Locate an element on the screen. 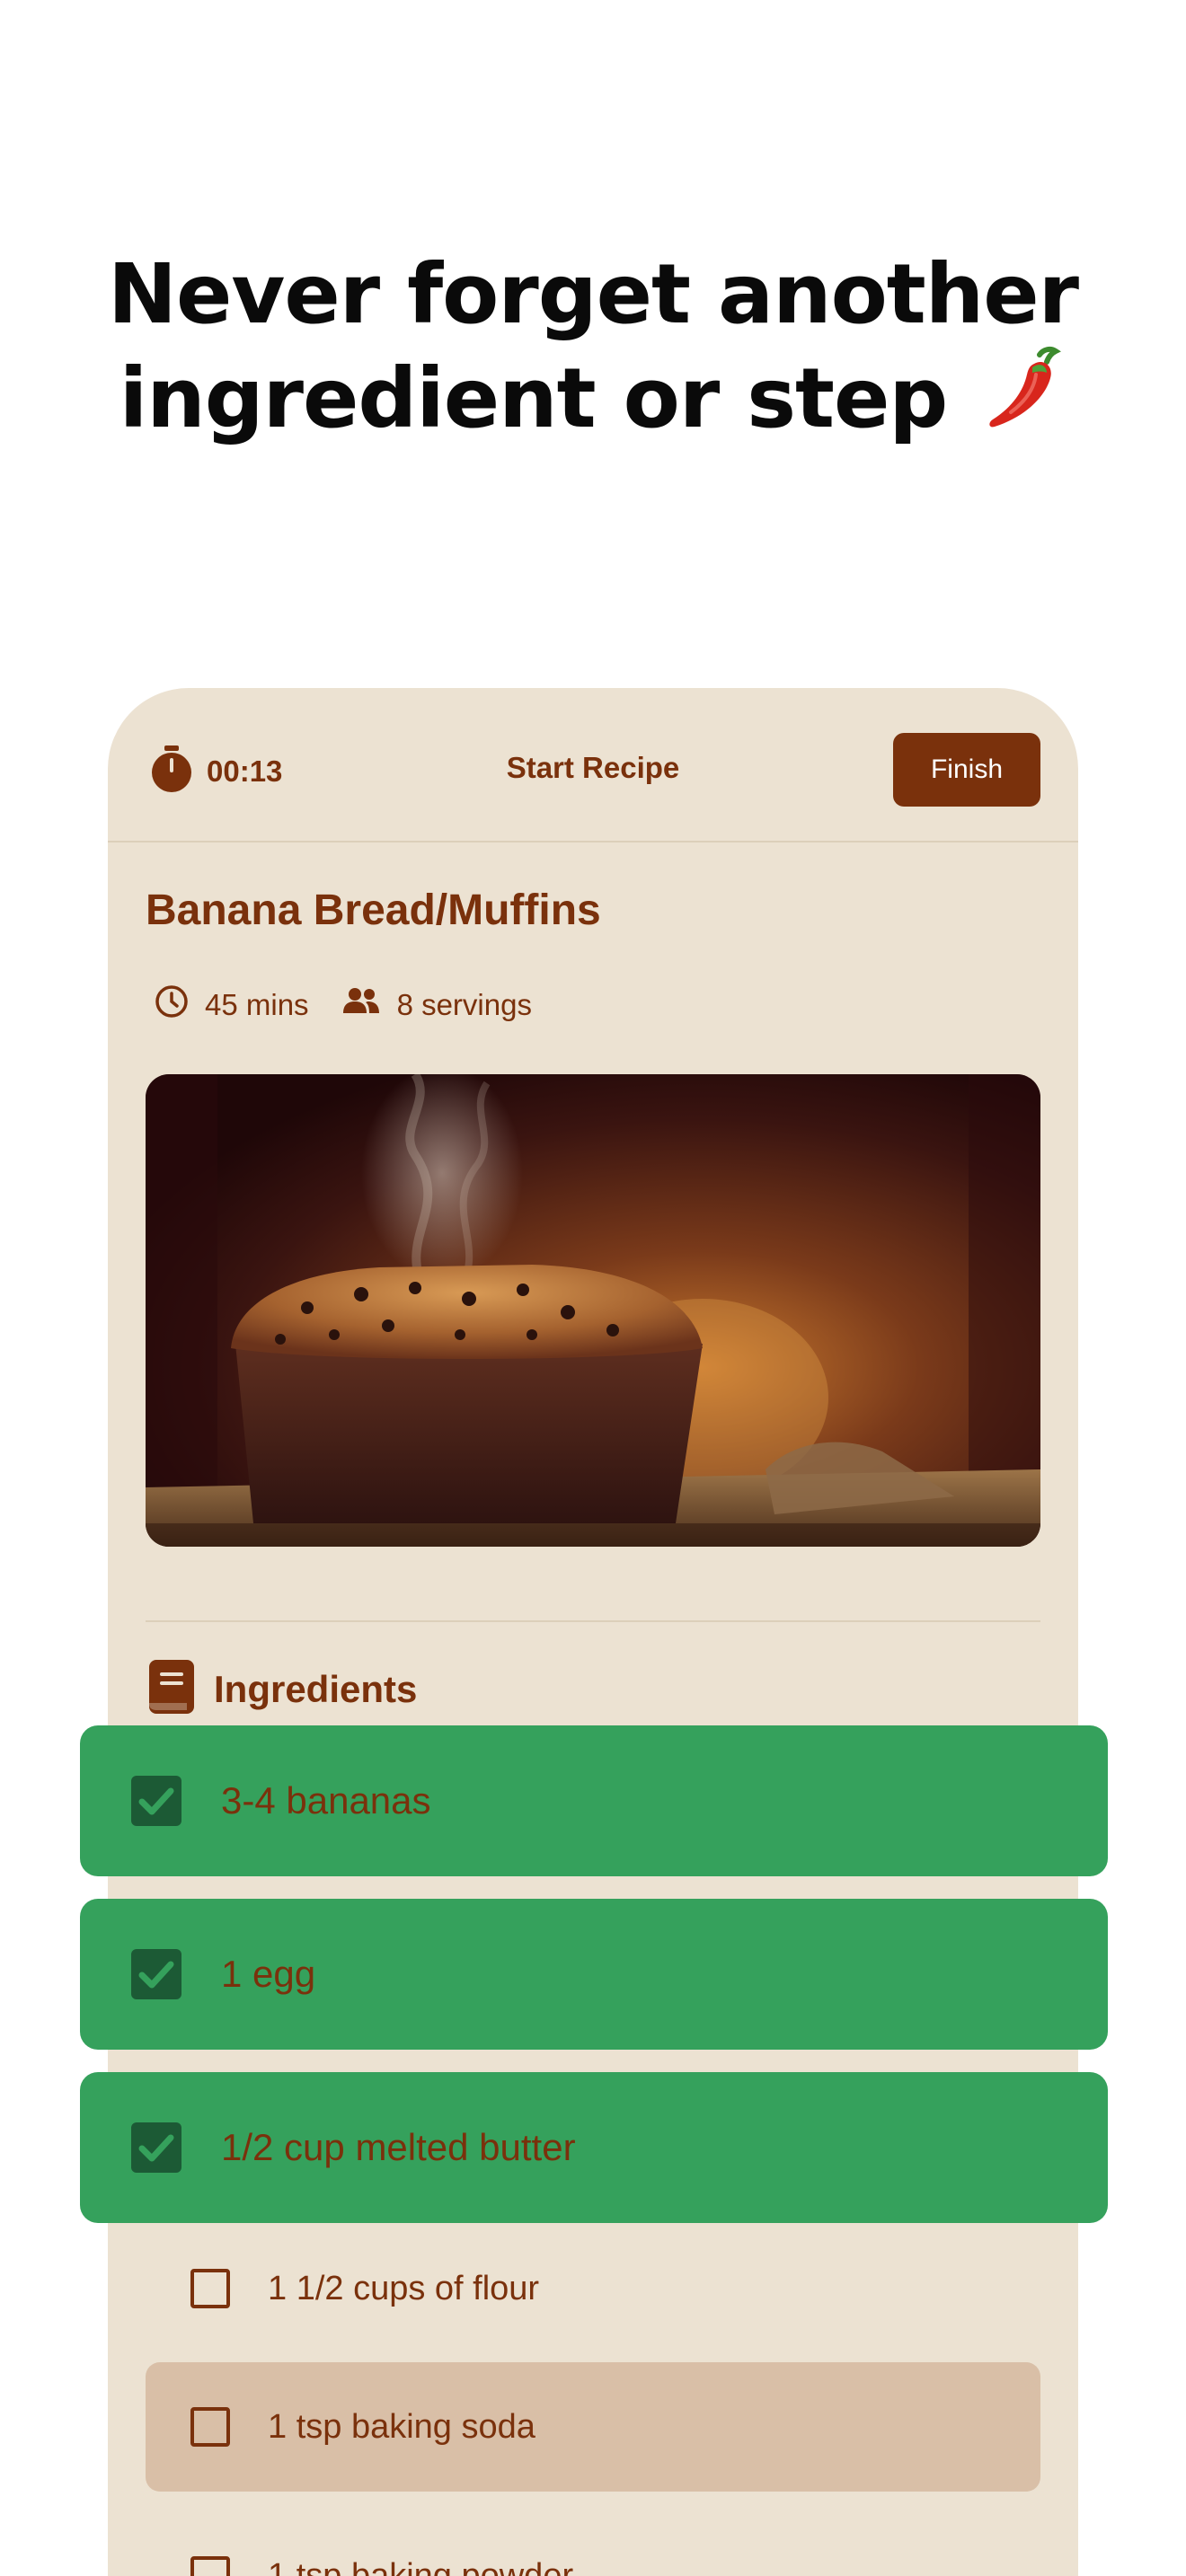 This screenshot has height=2576, width=1186. recipe-title: Banana Bread/Muffins is located at coordinates (373, 910).